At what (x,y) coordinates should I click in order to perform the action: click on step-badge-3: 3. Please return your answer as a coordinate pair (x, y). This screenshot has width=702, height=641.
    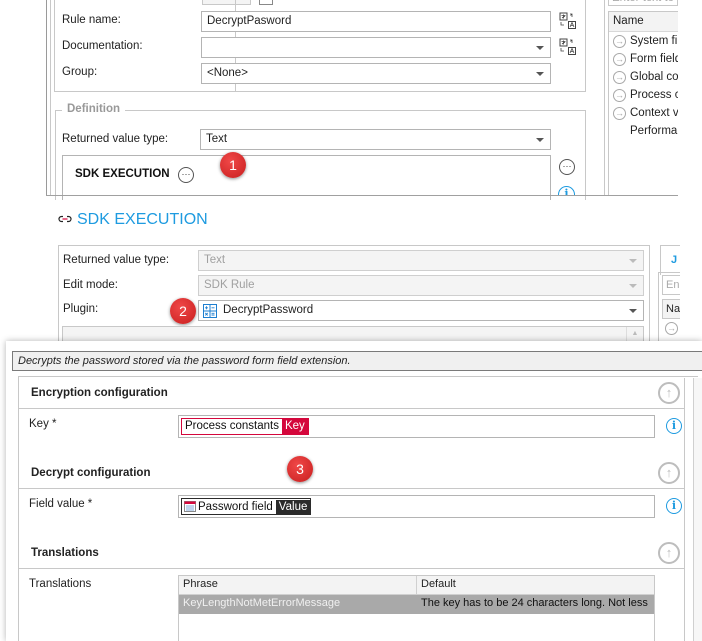
    Looking at the image, I should click on (300, 469).